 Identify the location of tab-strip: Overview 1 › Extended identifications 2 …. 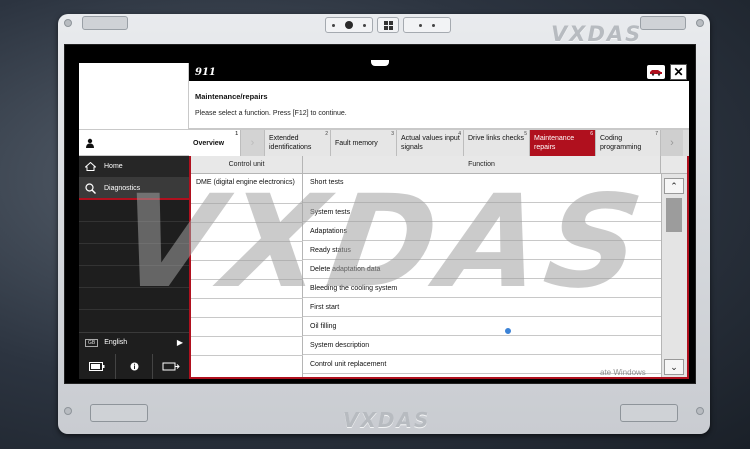
(439, 143).